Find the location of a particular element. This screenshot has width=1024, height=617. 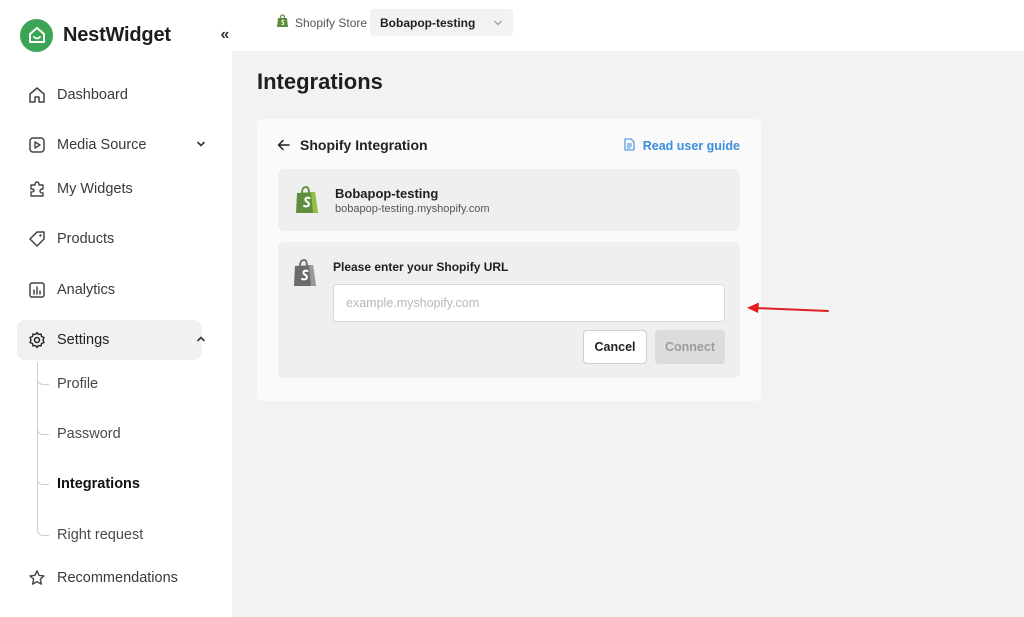

card-header: Shopify Integration is located at coordinates (352, 145).